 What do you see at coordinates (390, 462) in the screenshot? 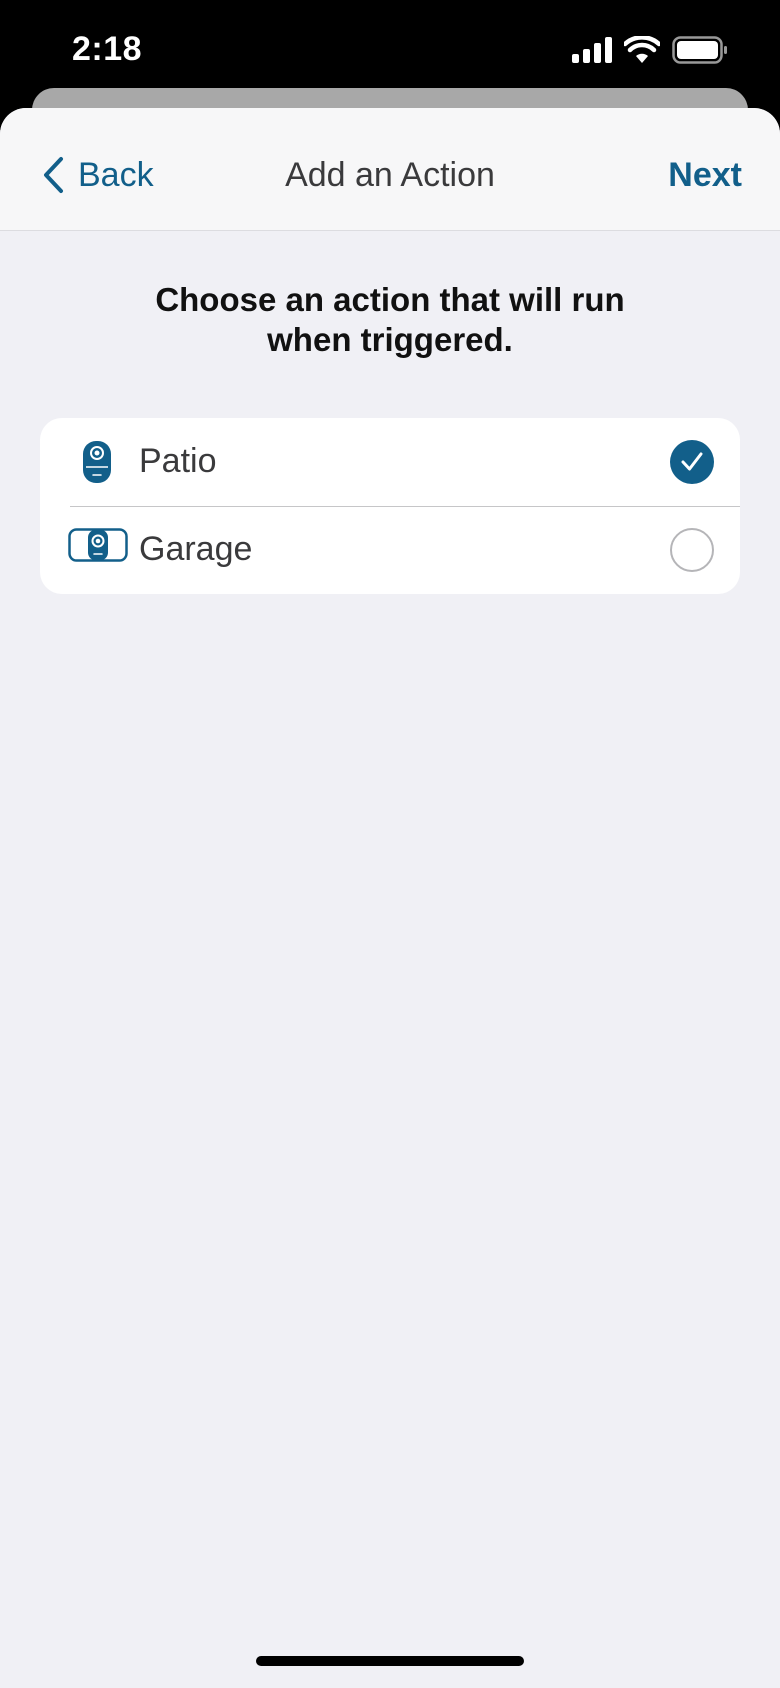
I see `list-item-patio: Patio` at bounding box center [390, 462].